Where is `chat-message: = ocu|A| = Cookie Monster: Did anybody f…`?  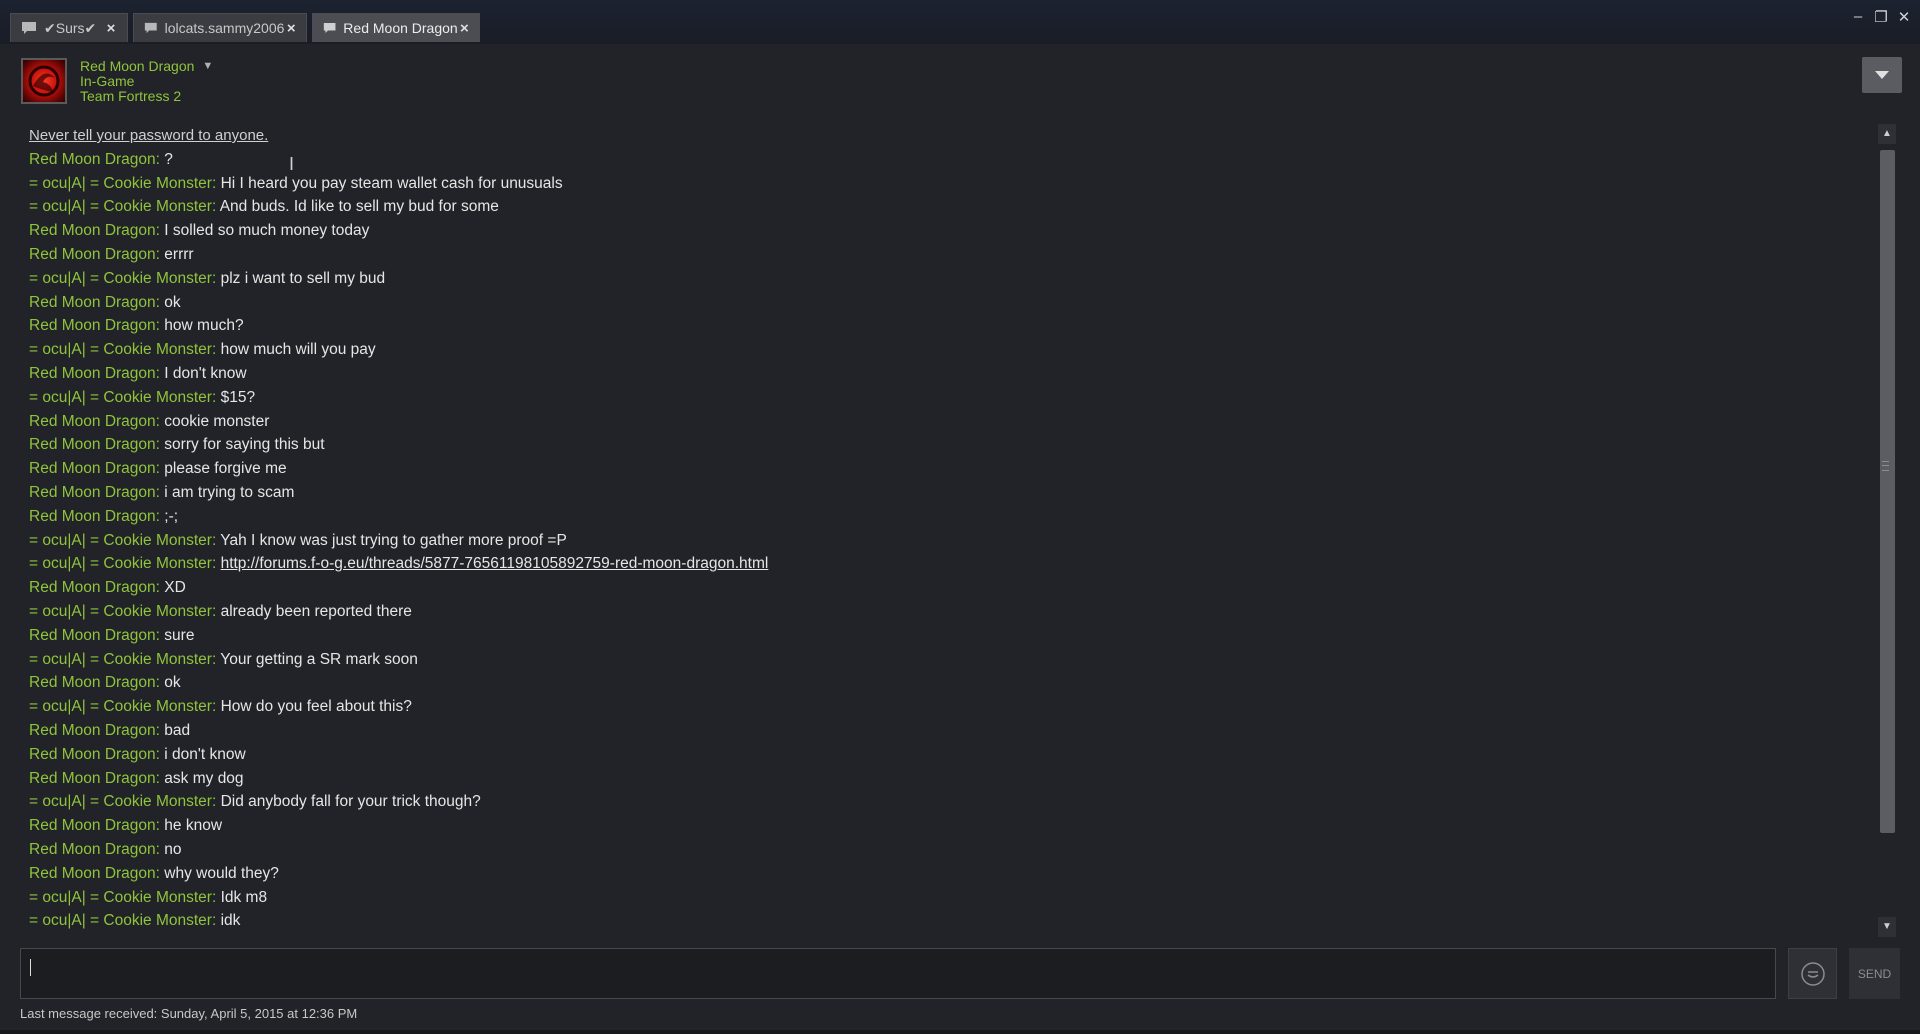
chat-message: = ocu|A| = Cookie Monster: Did anybody f… is located at coordinates (950, 802).